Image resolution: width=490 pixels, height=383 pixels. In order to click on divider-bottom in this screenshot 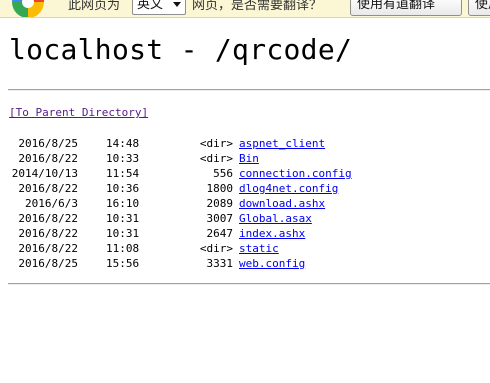, I will do `click(249, 284)`.